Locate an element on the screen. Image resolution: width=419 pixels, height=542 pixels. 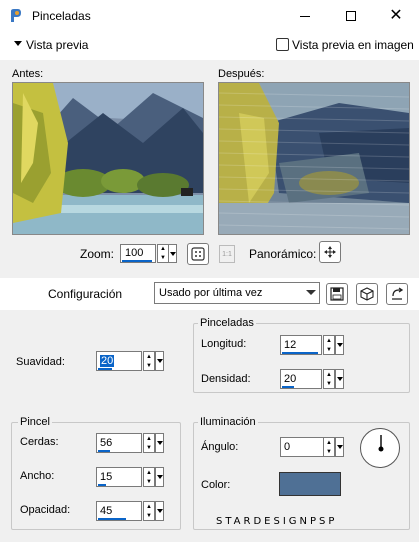
smoothness-underline is located at coordinates (105, 369).